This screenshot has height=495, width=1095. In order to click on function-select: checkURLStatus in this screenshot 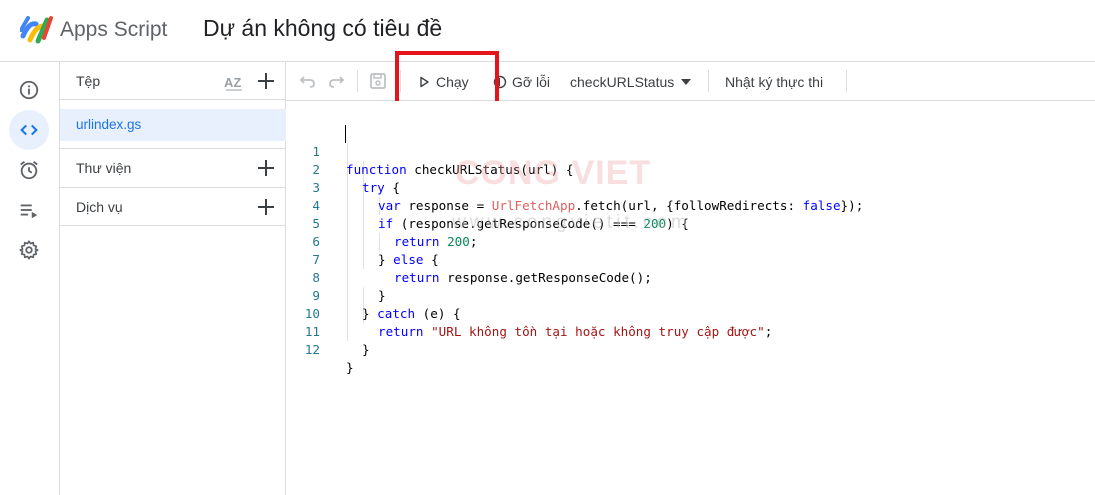, I will do `click(631, 82)`.